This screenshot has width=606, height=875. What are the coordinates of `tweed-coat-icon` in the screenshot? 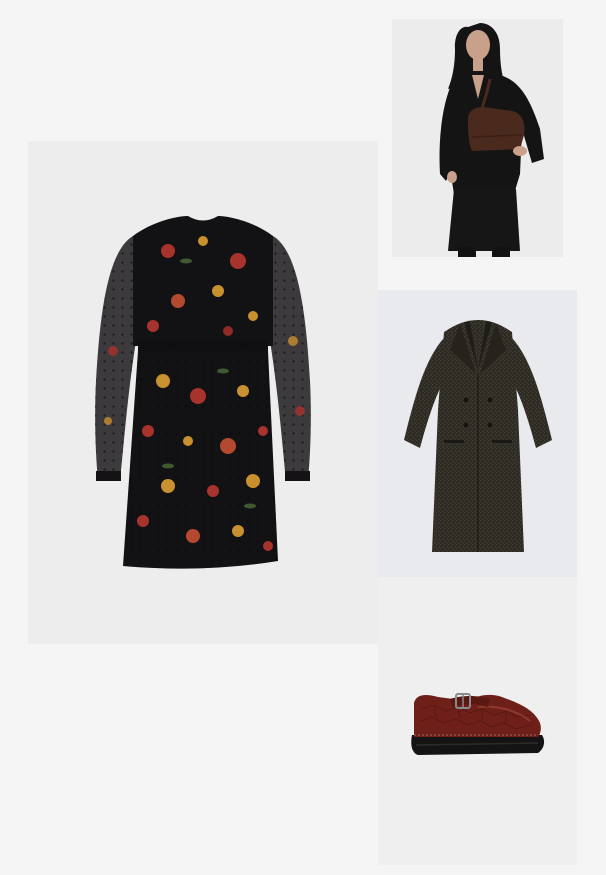 It's located at (478, 436).